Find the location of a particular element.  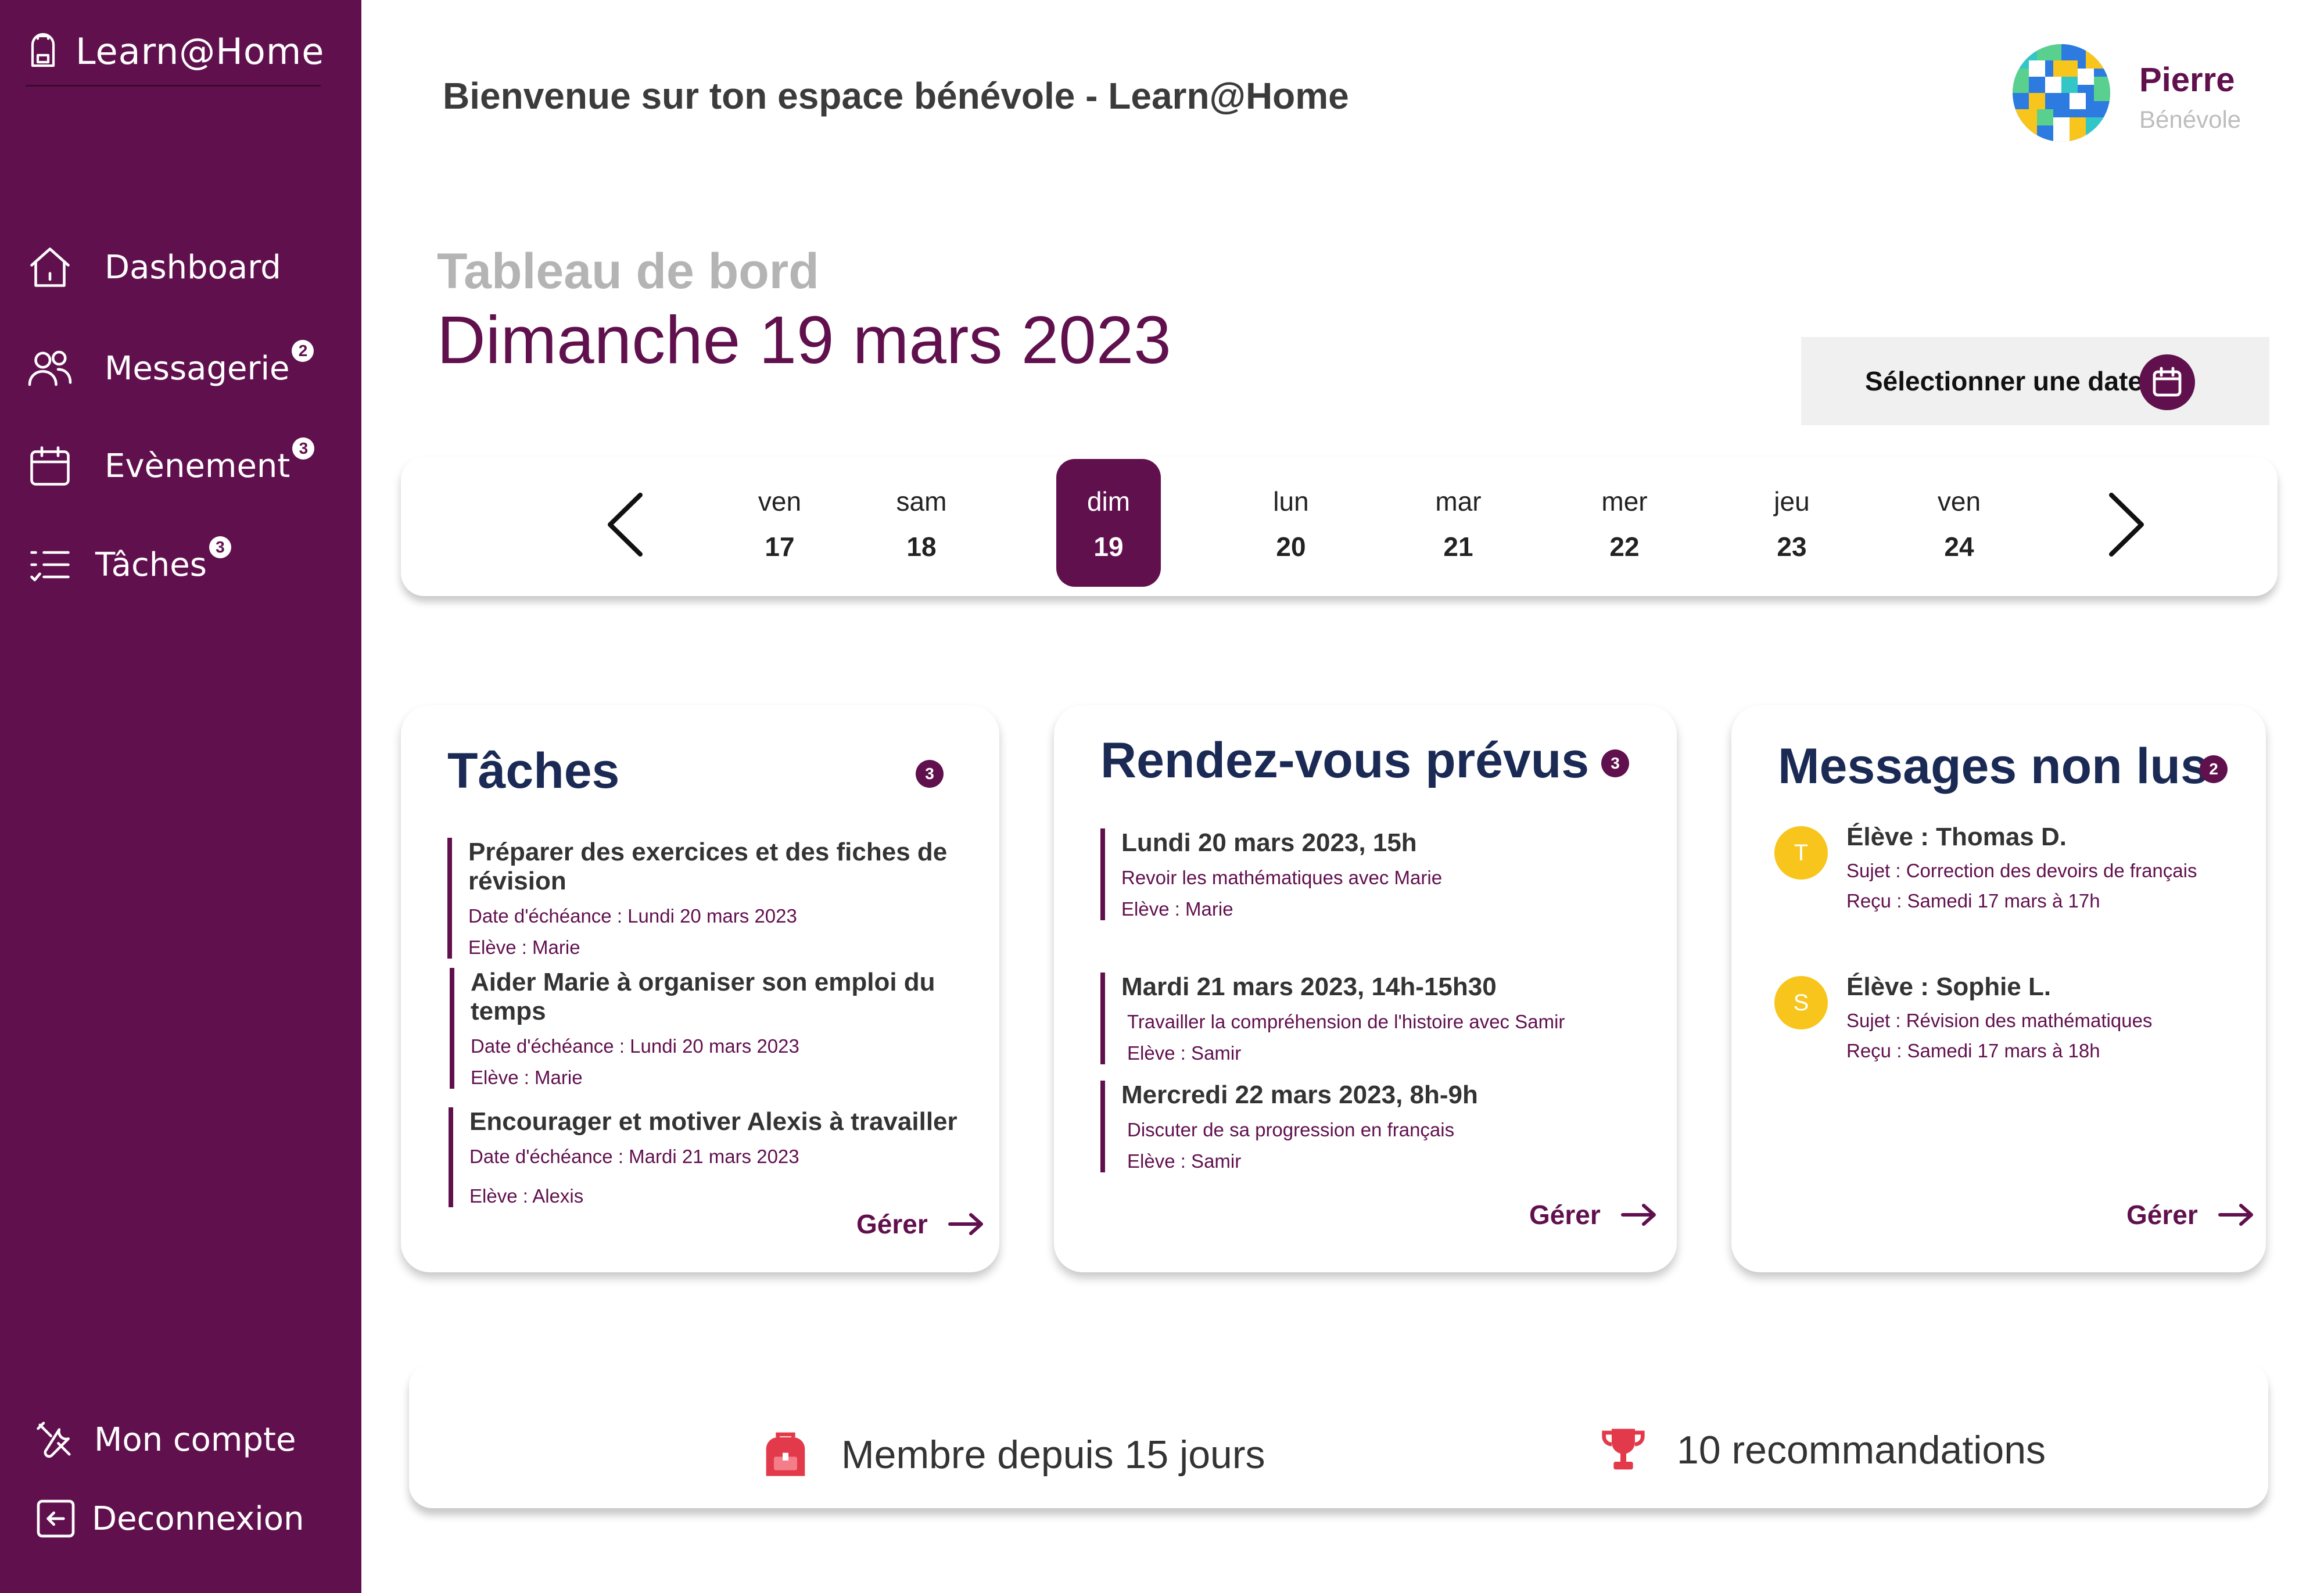

message-received: Reçu : Samedi 17 mars à 18h is located at coordinates (1973, 1050).